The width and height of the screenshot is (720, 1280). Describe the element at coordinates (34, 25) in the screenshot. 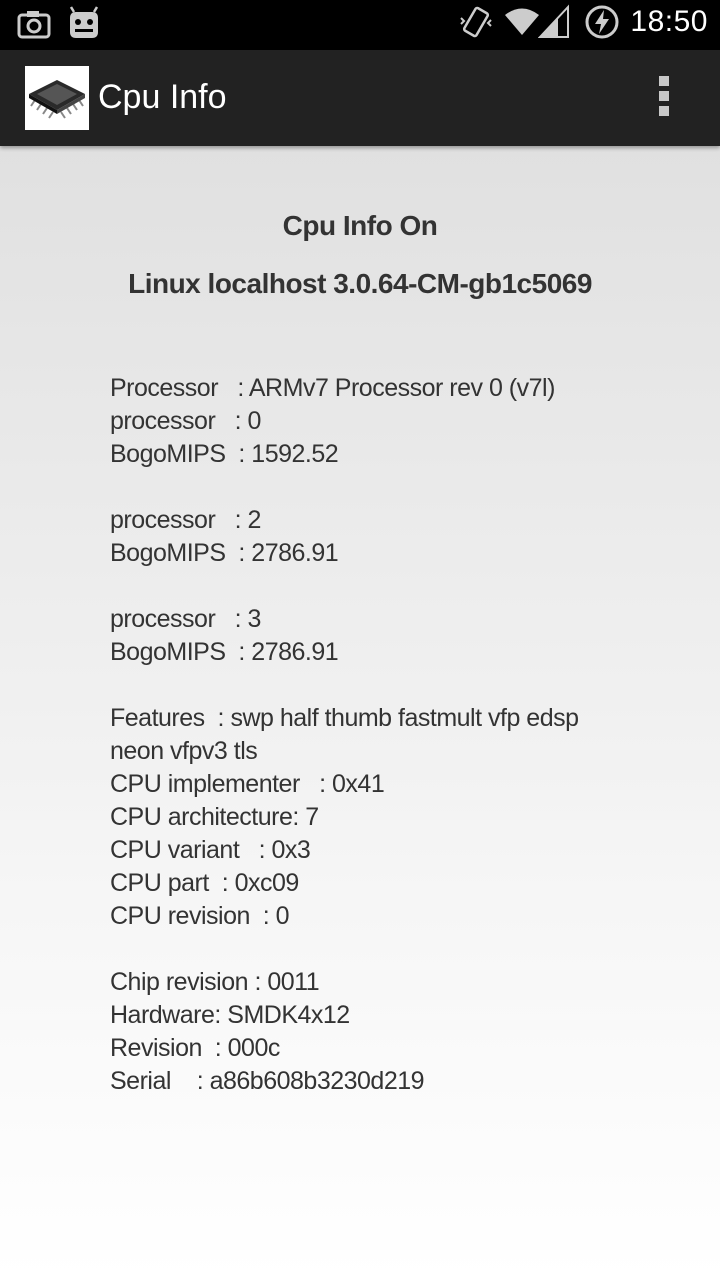

I see `camera-icon` at that location.